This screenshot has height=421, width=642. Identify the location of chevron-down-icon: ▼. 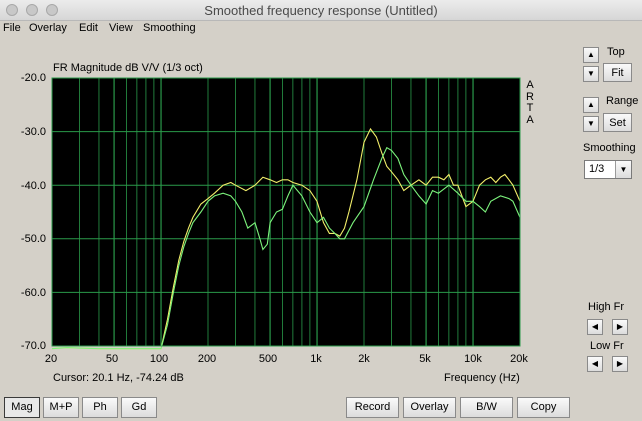
(623, 169).